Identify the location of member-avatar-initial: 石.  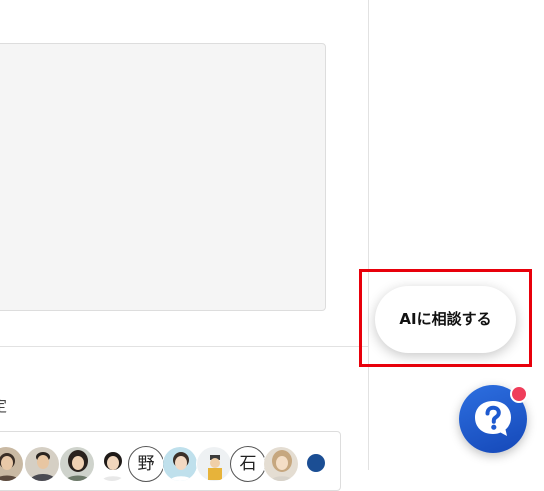
(248, 464).